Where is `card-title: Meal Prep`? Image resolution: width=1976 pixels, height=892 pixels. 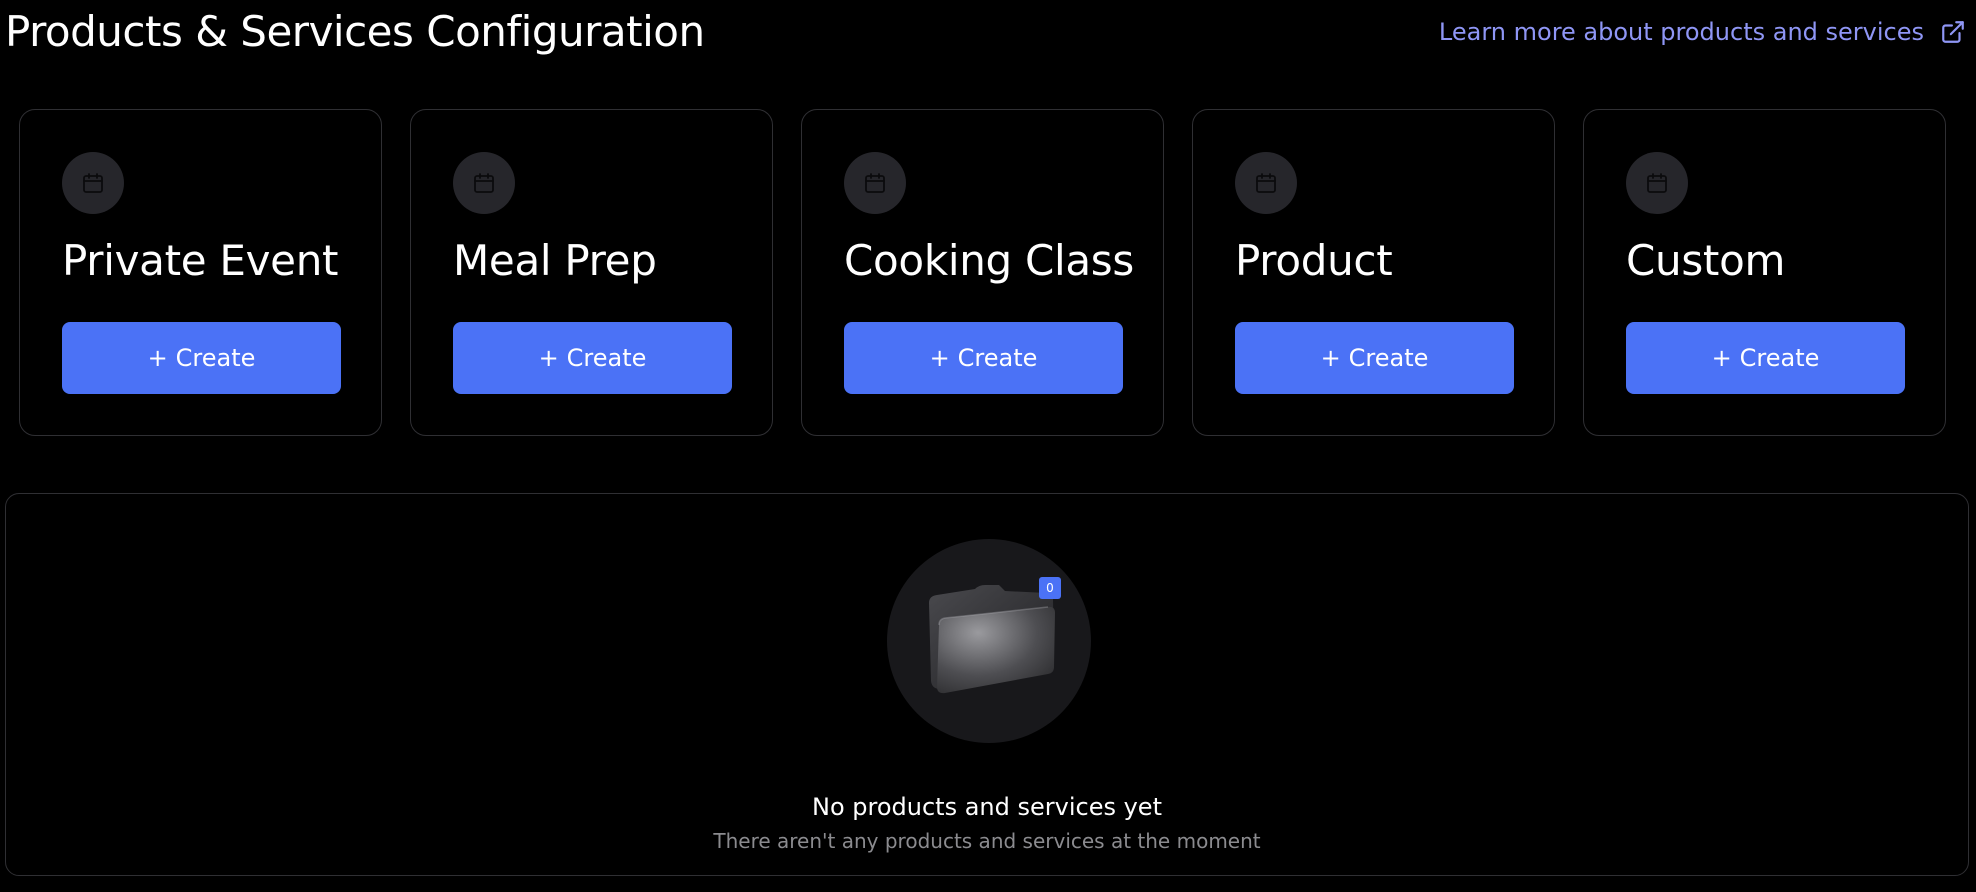
card-title: Meal Prep is located at coordinates (555, 260).